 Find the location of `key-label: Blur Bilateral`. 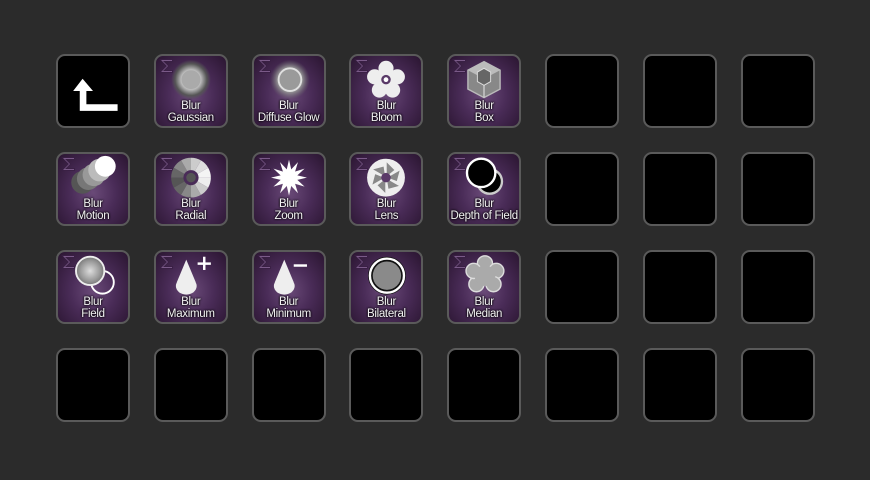

key-label: Blur Bilateral is located at coordinates (386, 308).